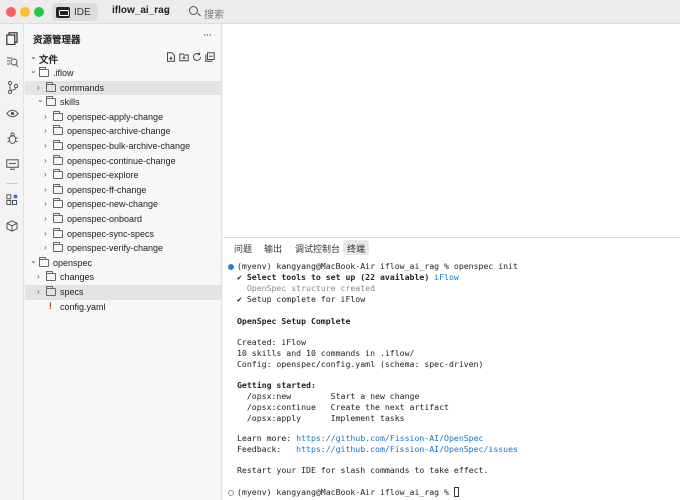 The height and width of the screenshot is (500, 680). Describe the element at coordinates (389, 438) in the screenshot. I see `learn-more-link: https://github.com/Fission-AI/OpenSpec` at that location.